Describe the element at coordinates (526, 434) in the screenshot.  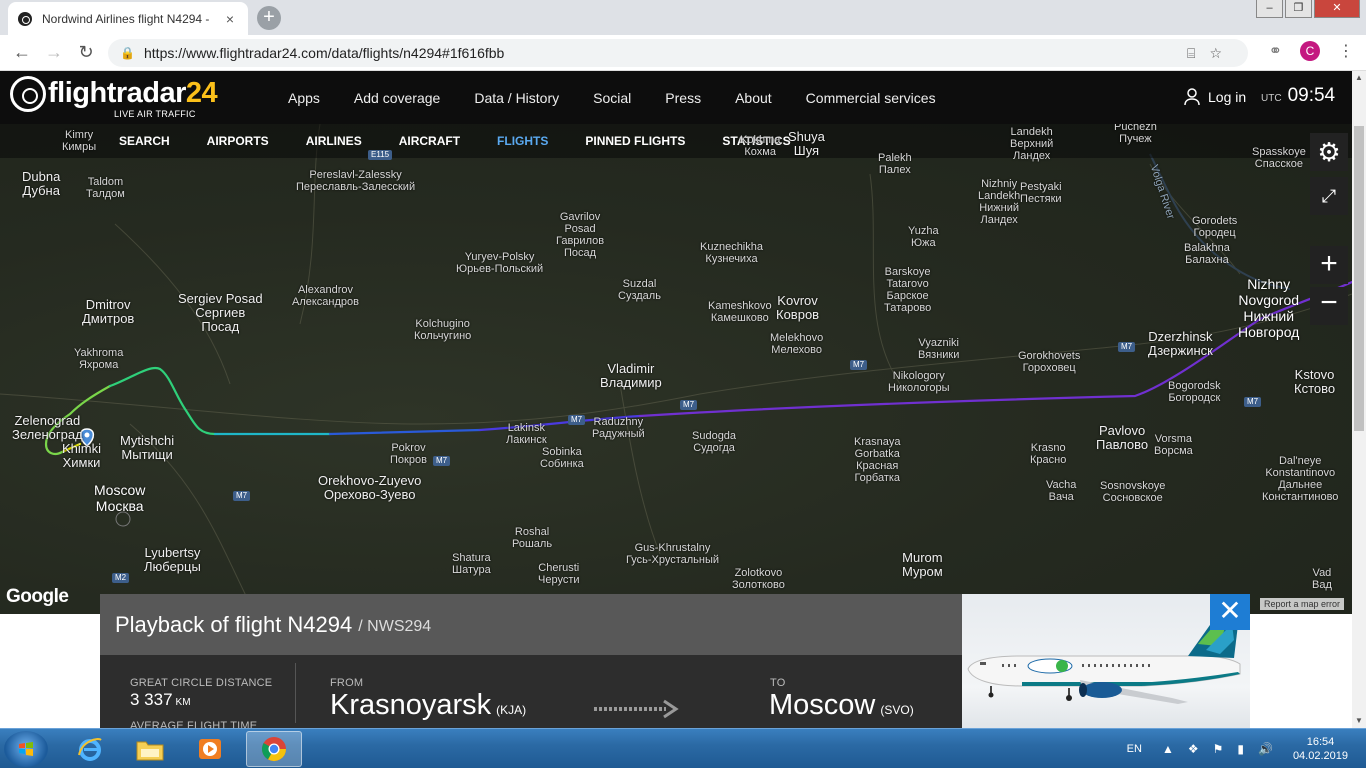
I see `map-label: Lakinsk Лакинск` at that location.